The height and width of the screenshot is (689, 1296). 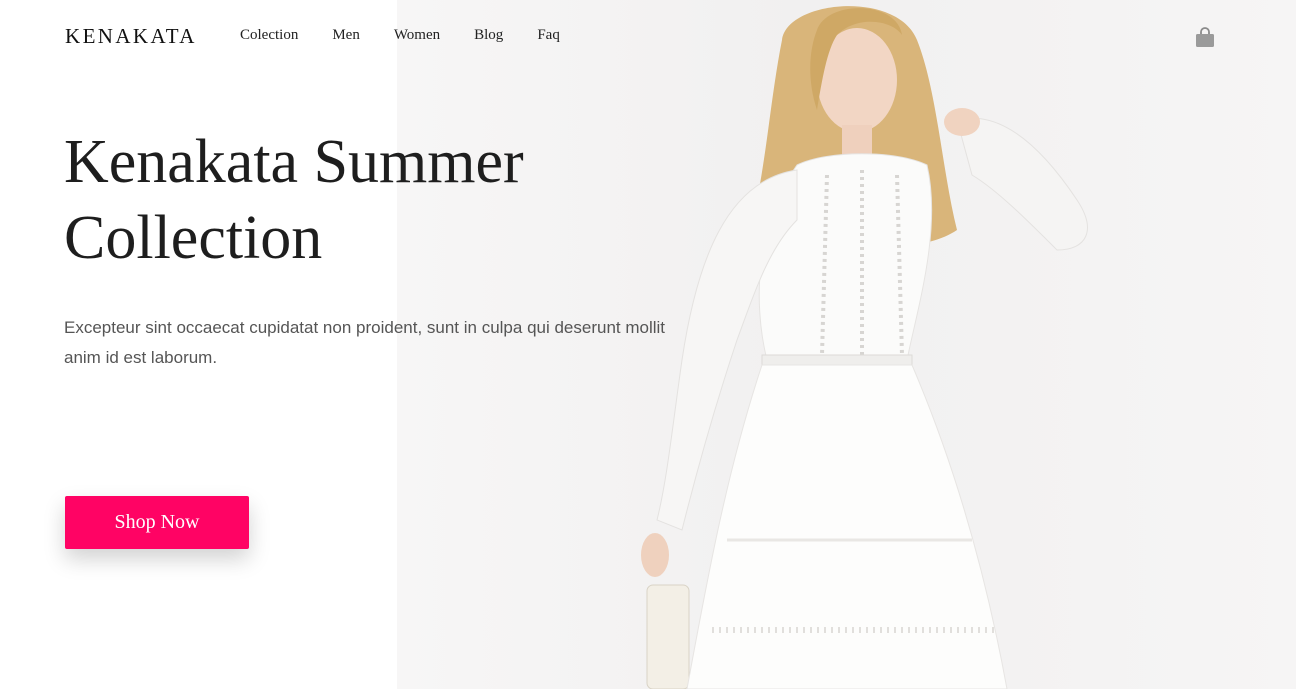 I want to click on nav-item-women: Women, so click(x=417, y=35).